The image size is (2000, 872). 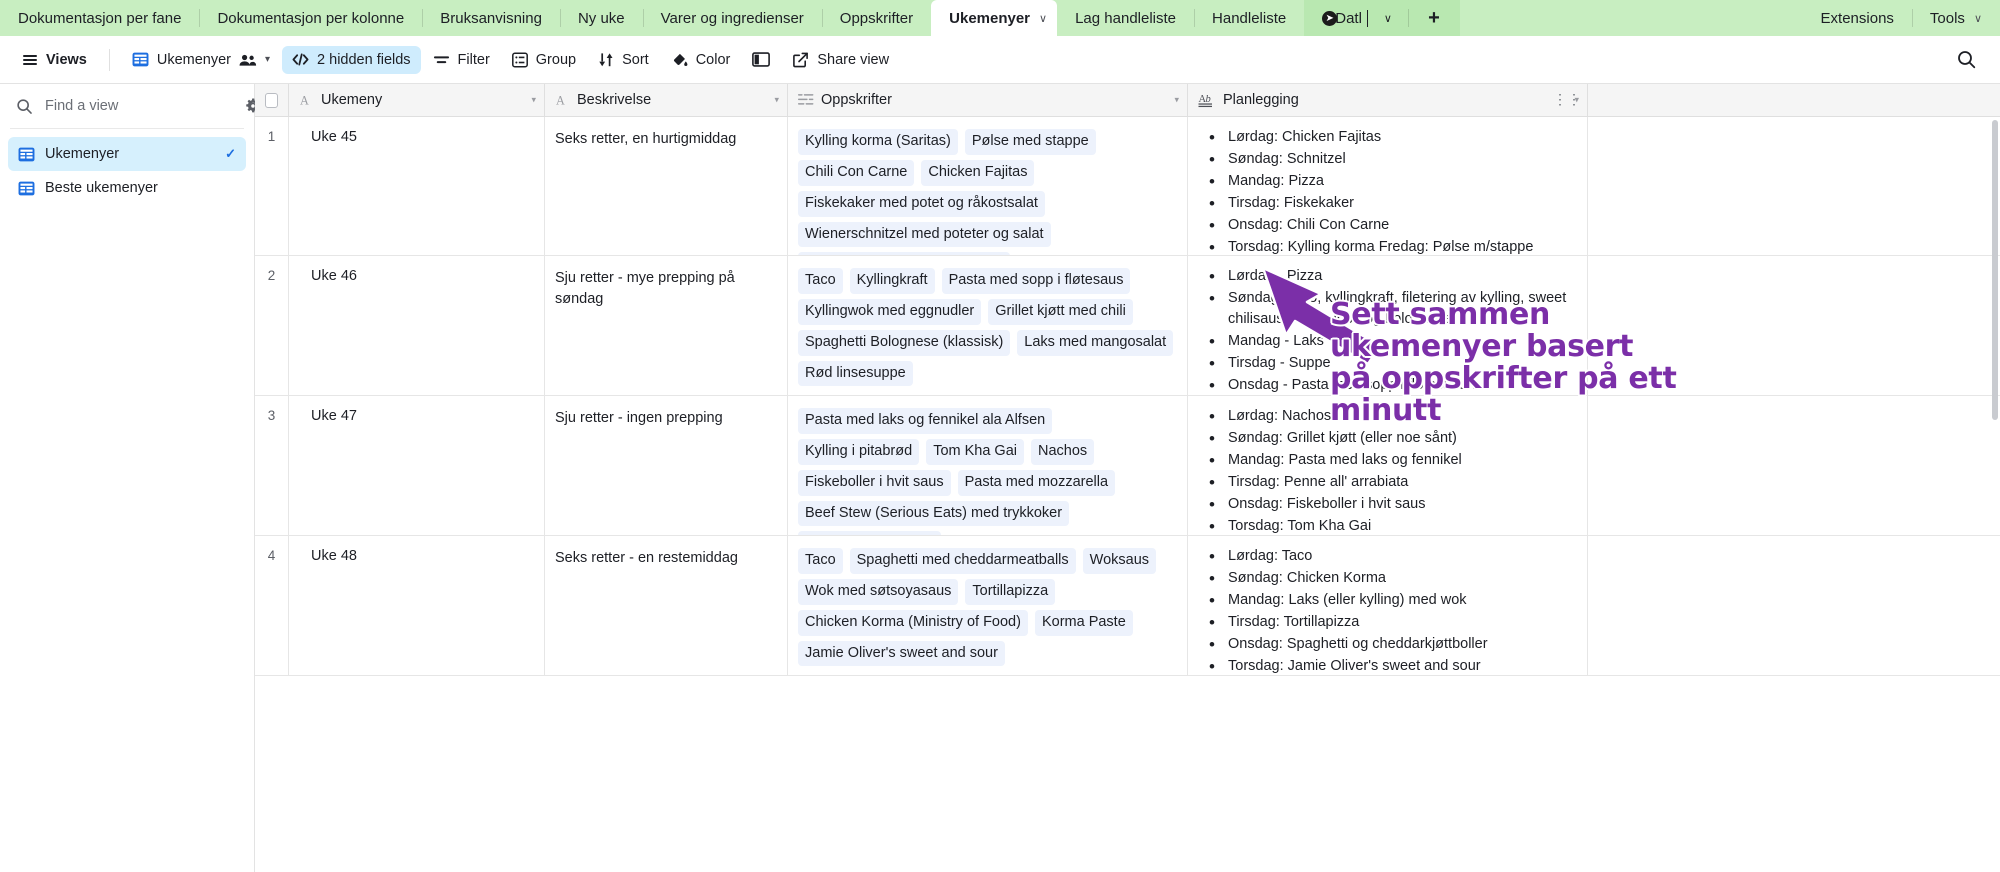 What do you see at coordinates (856, 172) in the screenshot?
I see `linked-record-chip: Chili Con Carne` at bounding box center [856, 172].